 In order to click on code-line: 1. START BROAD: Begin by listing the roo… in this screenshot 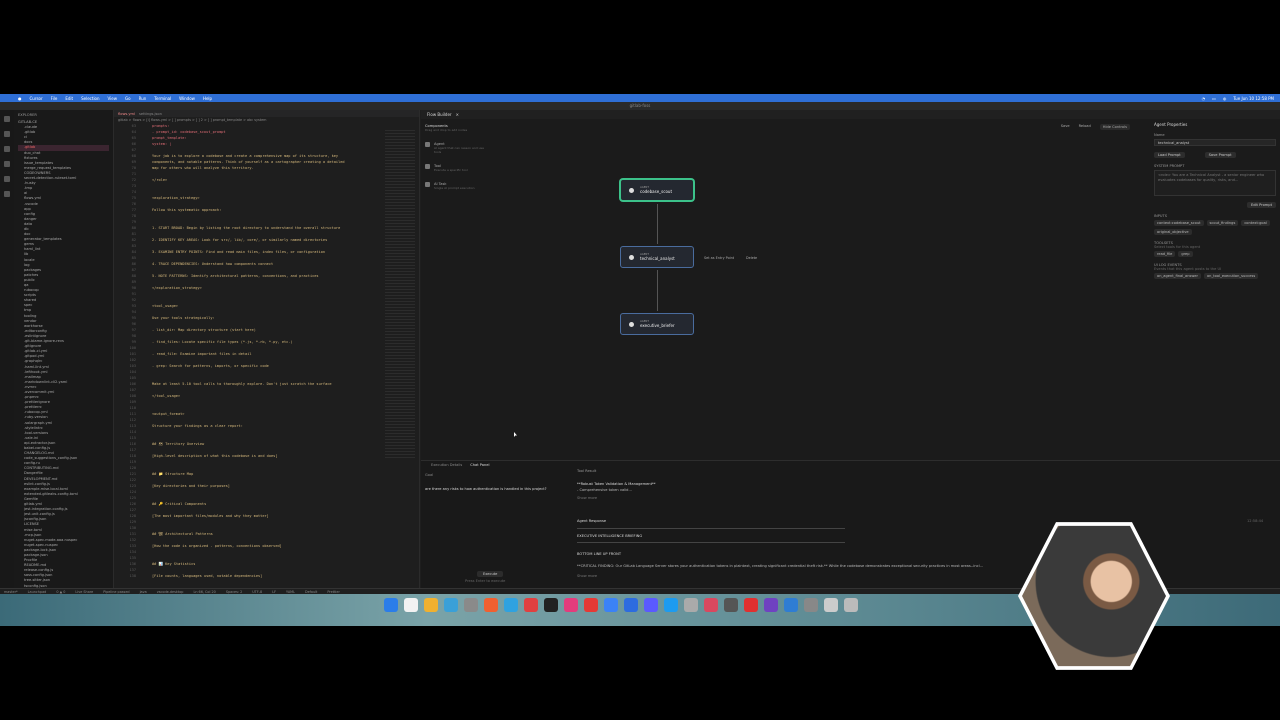, I will do `click(246, 228)`.